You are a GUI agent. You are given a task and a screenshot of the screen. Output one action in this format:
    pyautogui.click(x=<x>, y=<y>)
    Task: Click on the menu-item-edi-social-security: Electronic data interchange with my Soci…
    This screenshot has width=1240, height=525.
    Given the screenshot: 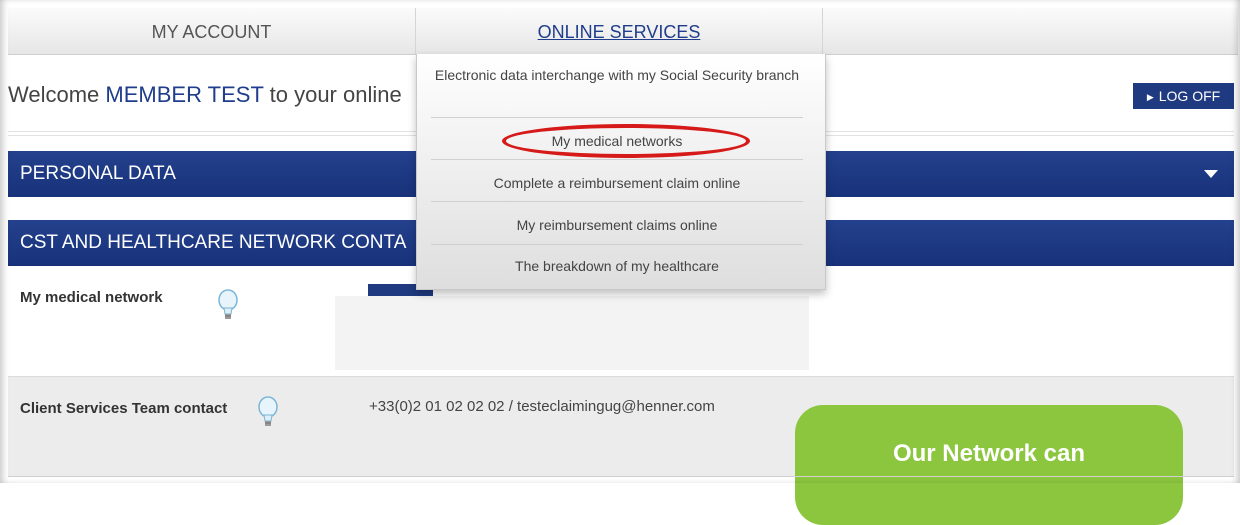 What is the action you would take?
    pyautogui.click(x=617, y=92)
    